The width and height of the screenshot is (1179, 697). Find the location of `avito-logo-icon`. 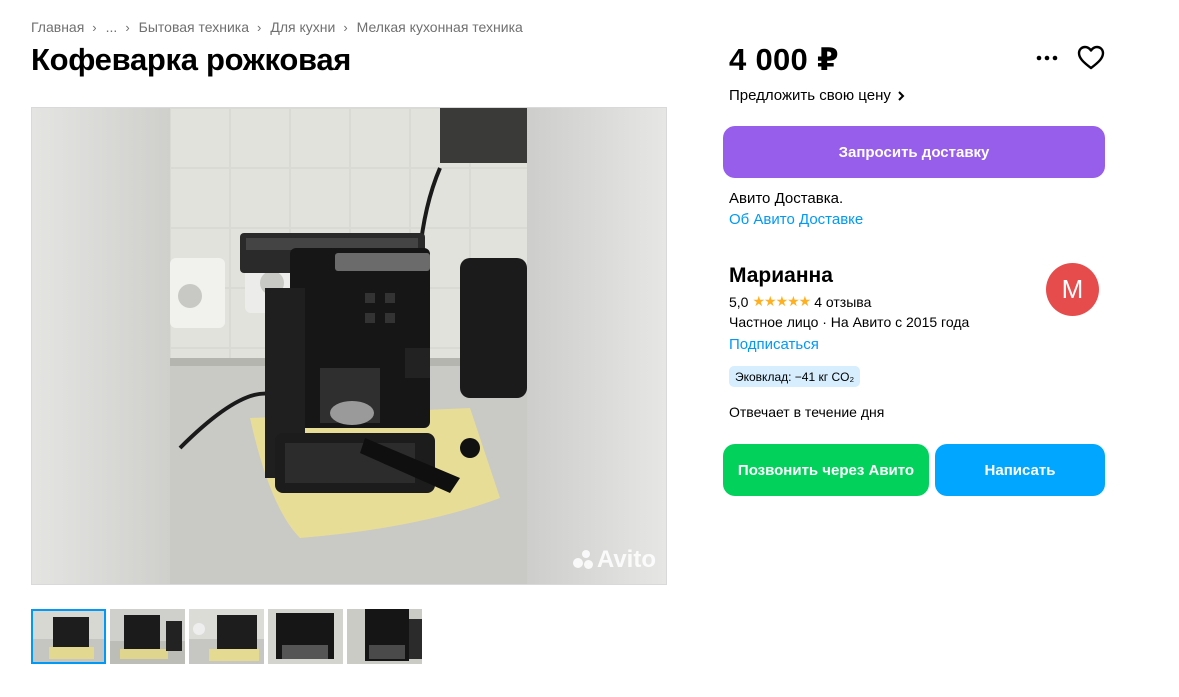

avito-logo-icon is located at coordinates (582, 560).